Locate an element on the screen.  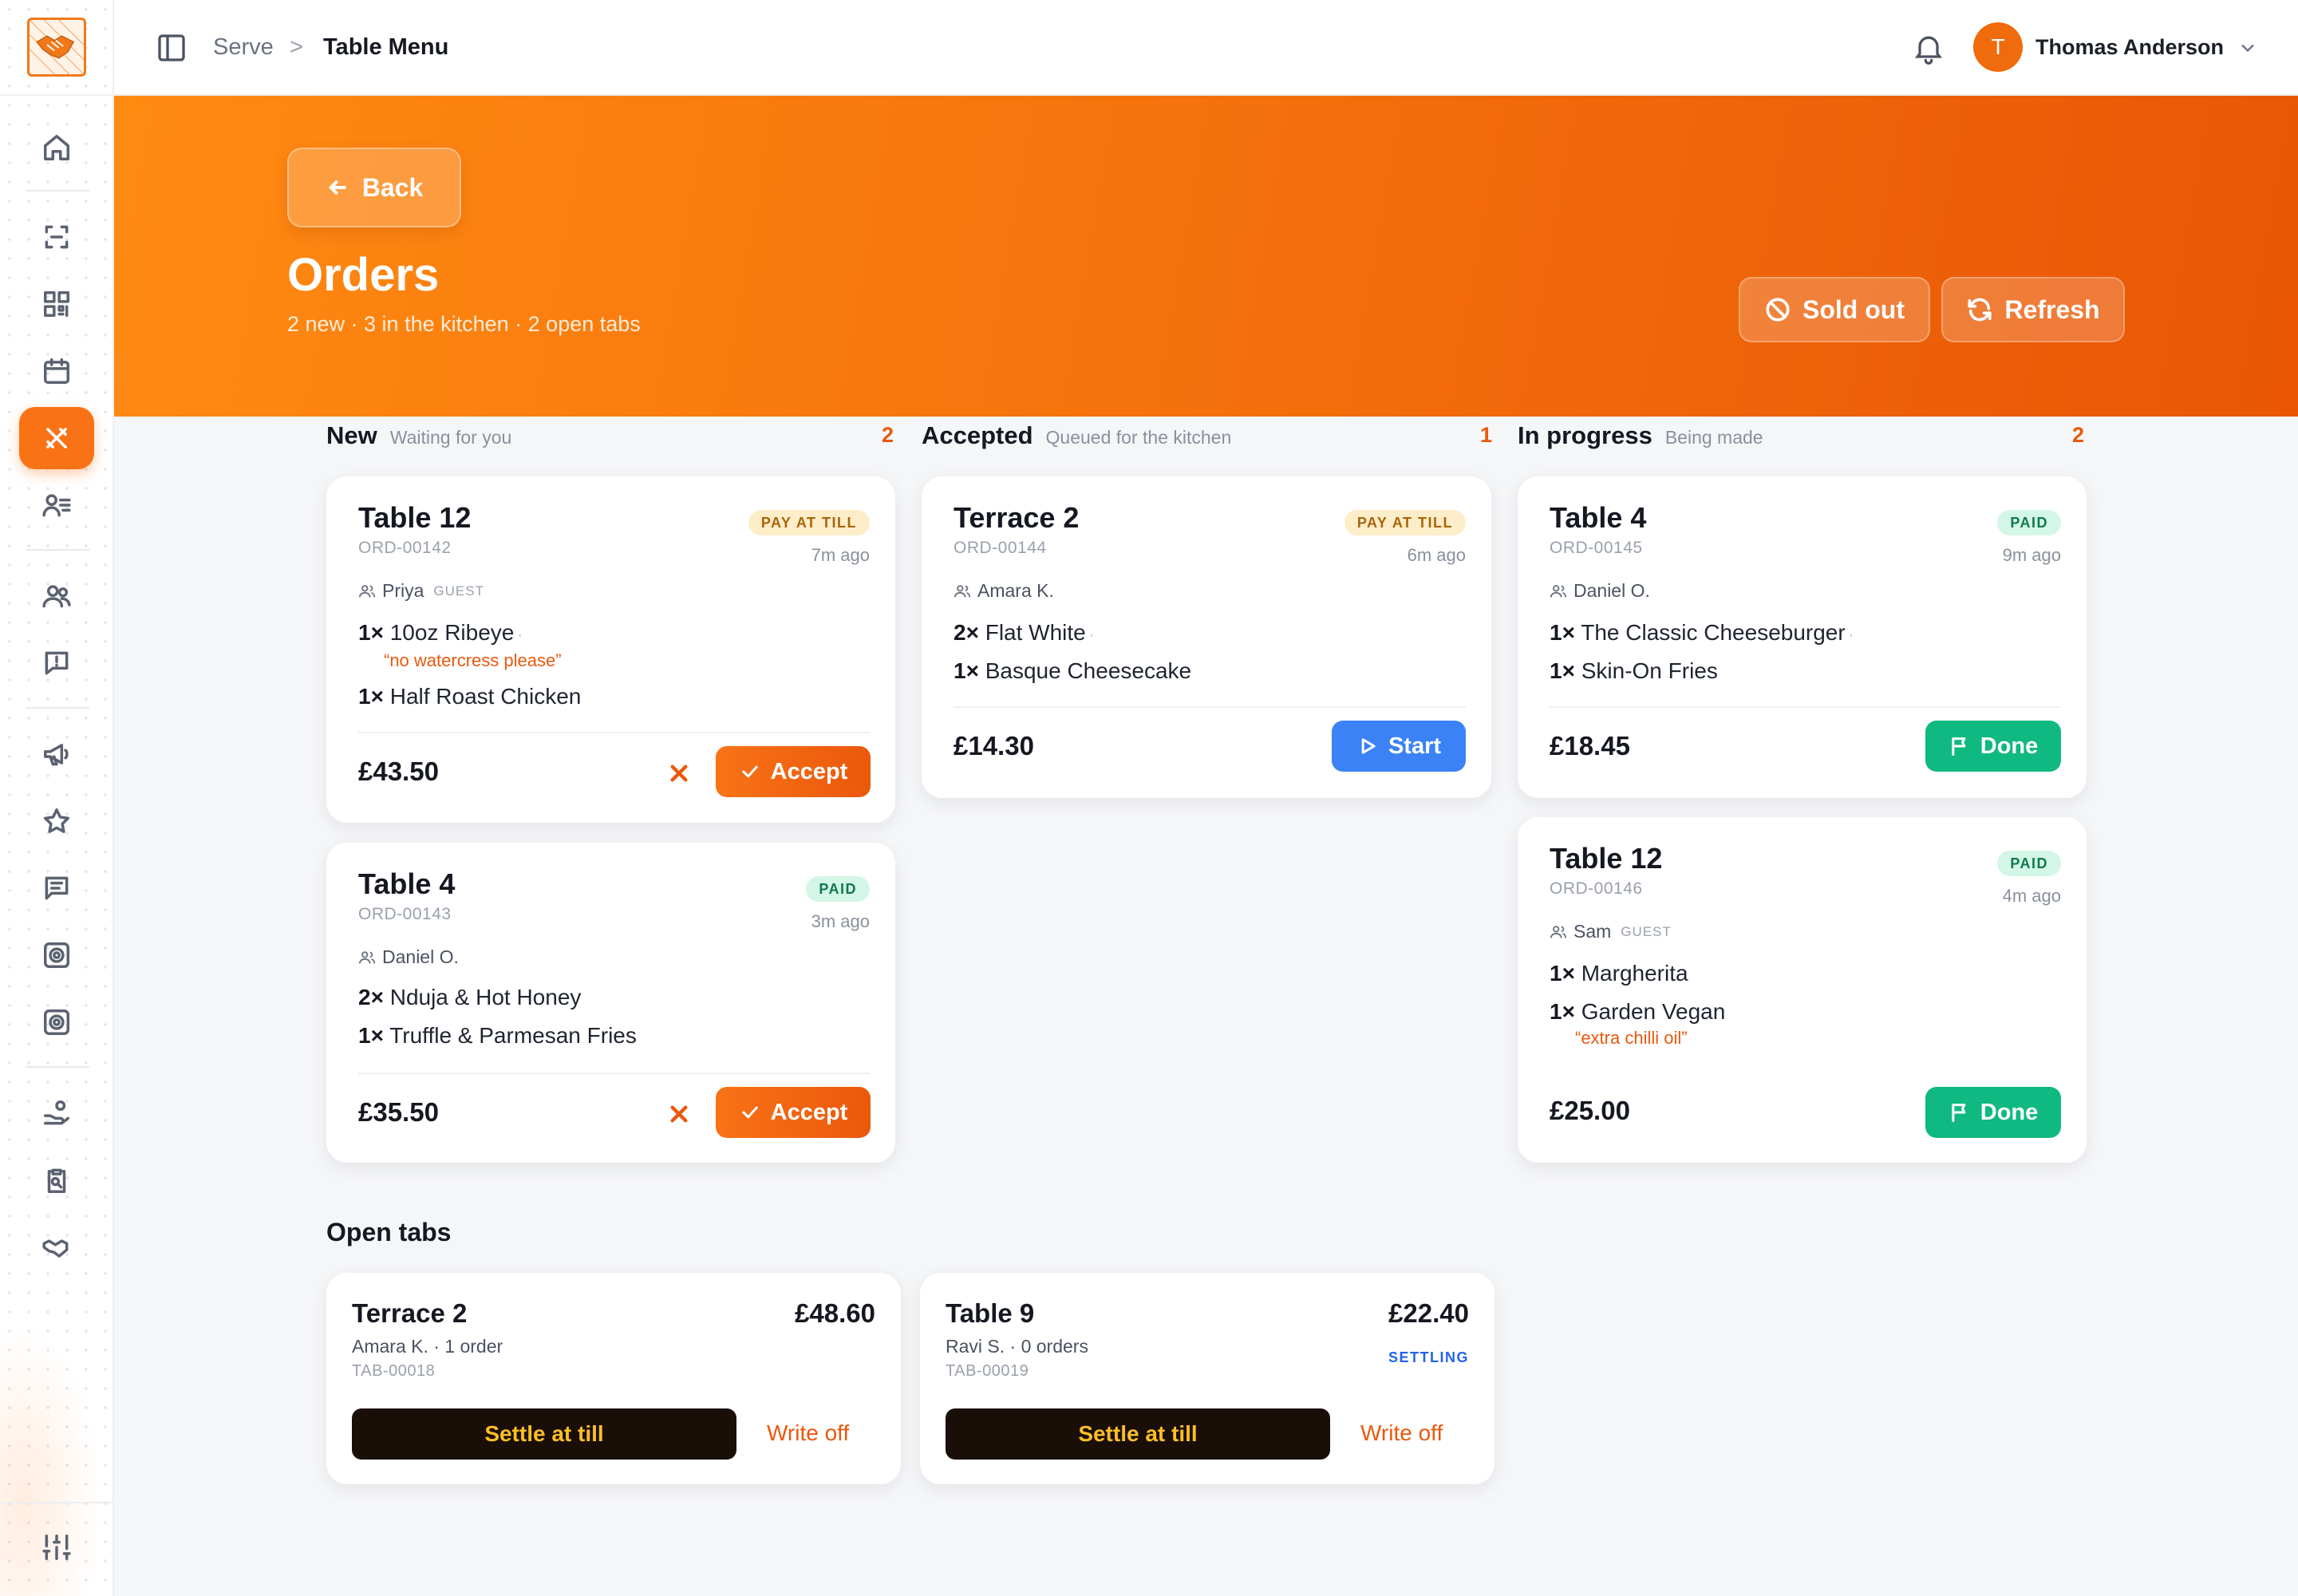
tab-amount: £48.60 is located at coordinates (835, 1313).